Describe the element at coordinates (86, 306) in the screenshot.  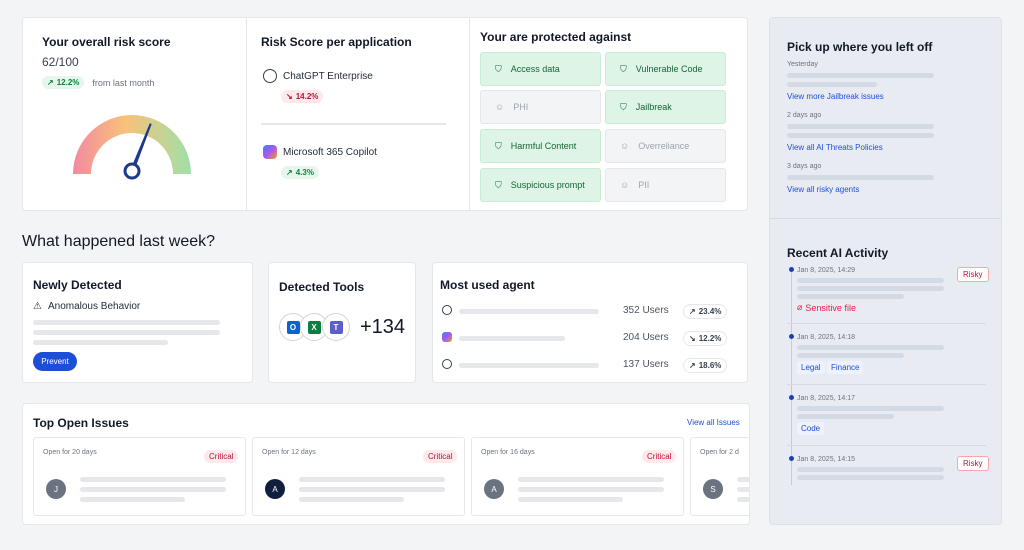
I see `anomalous-row: ⚠ Anomalous Behavior` at that location.